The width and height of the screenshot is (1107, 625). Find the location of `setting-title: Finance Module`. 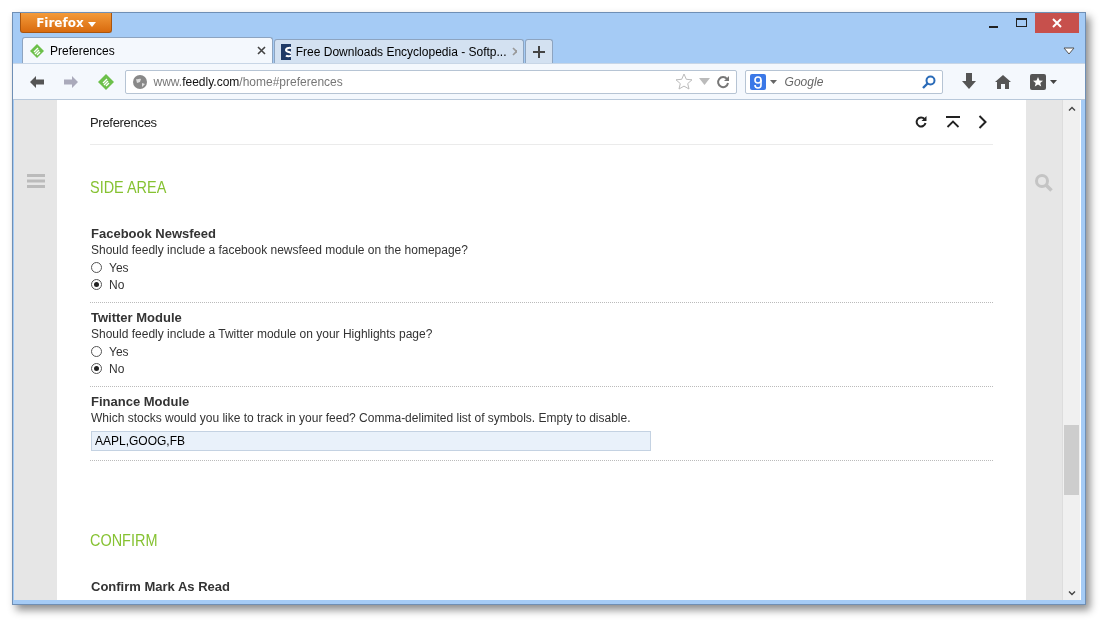

setting-title: Finance Module is located at coordinates (141, 402).